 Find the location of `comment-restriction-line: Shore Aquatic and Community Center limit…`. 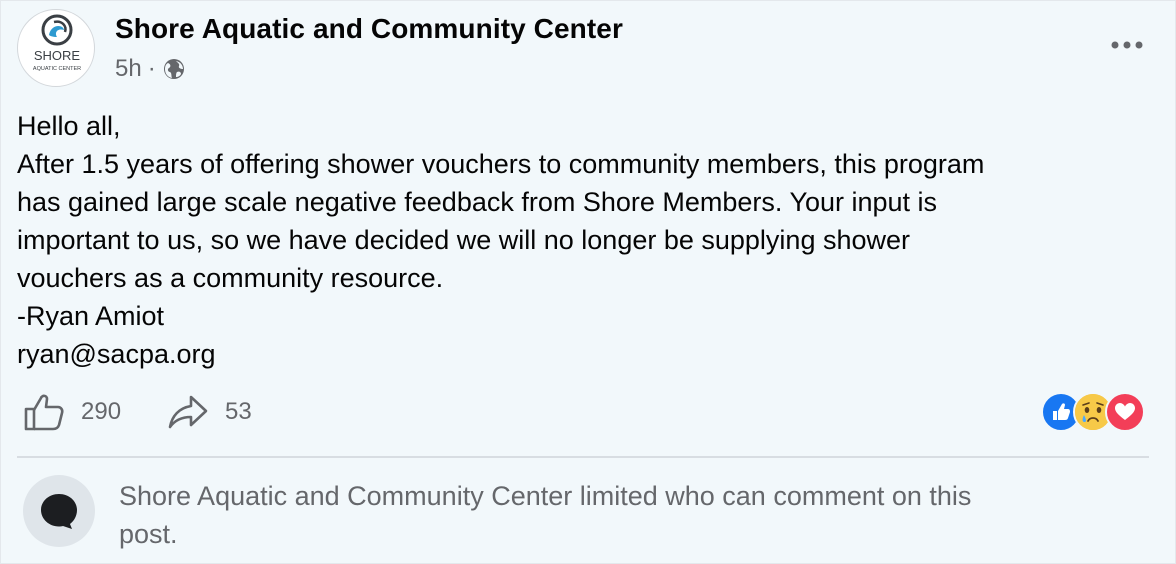

comment-restriction-line: Shore Aquatic and Community Center limit… is located at coordinates (545, 496).